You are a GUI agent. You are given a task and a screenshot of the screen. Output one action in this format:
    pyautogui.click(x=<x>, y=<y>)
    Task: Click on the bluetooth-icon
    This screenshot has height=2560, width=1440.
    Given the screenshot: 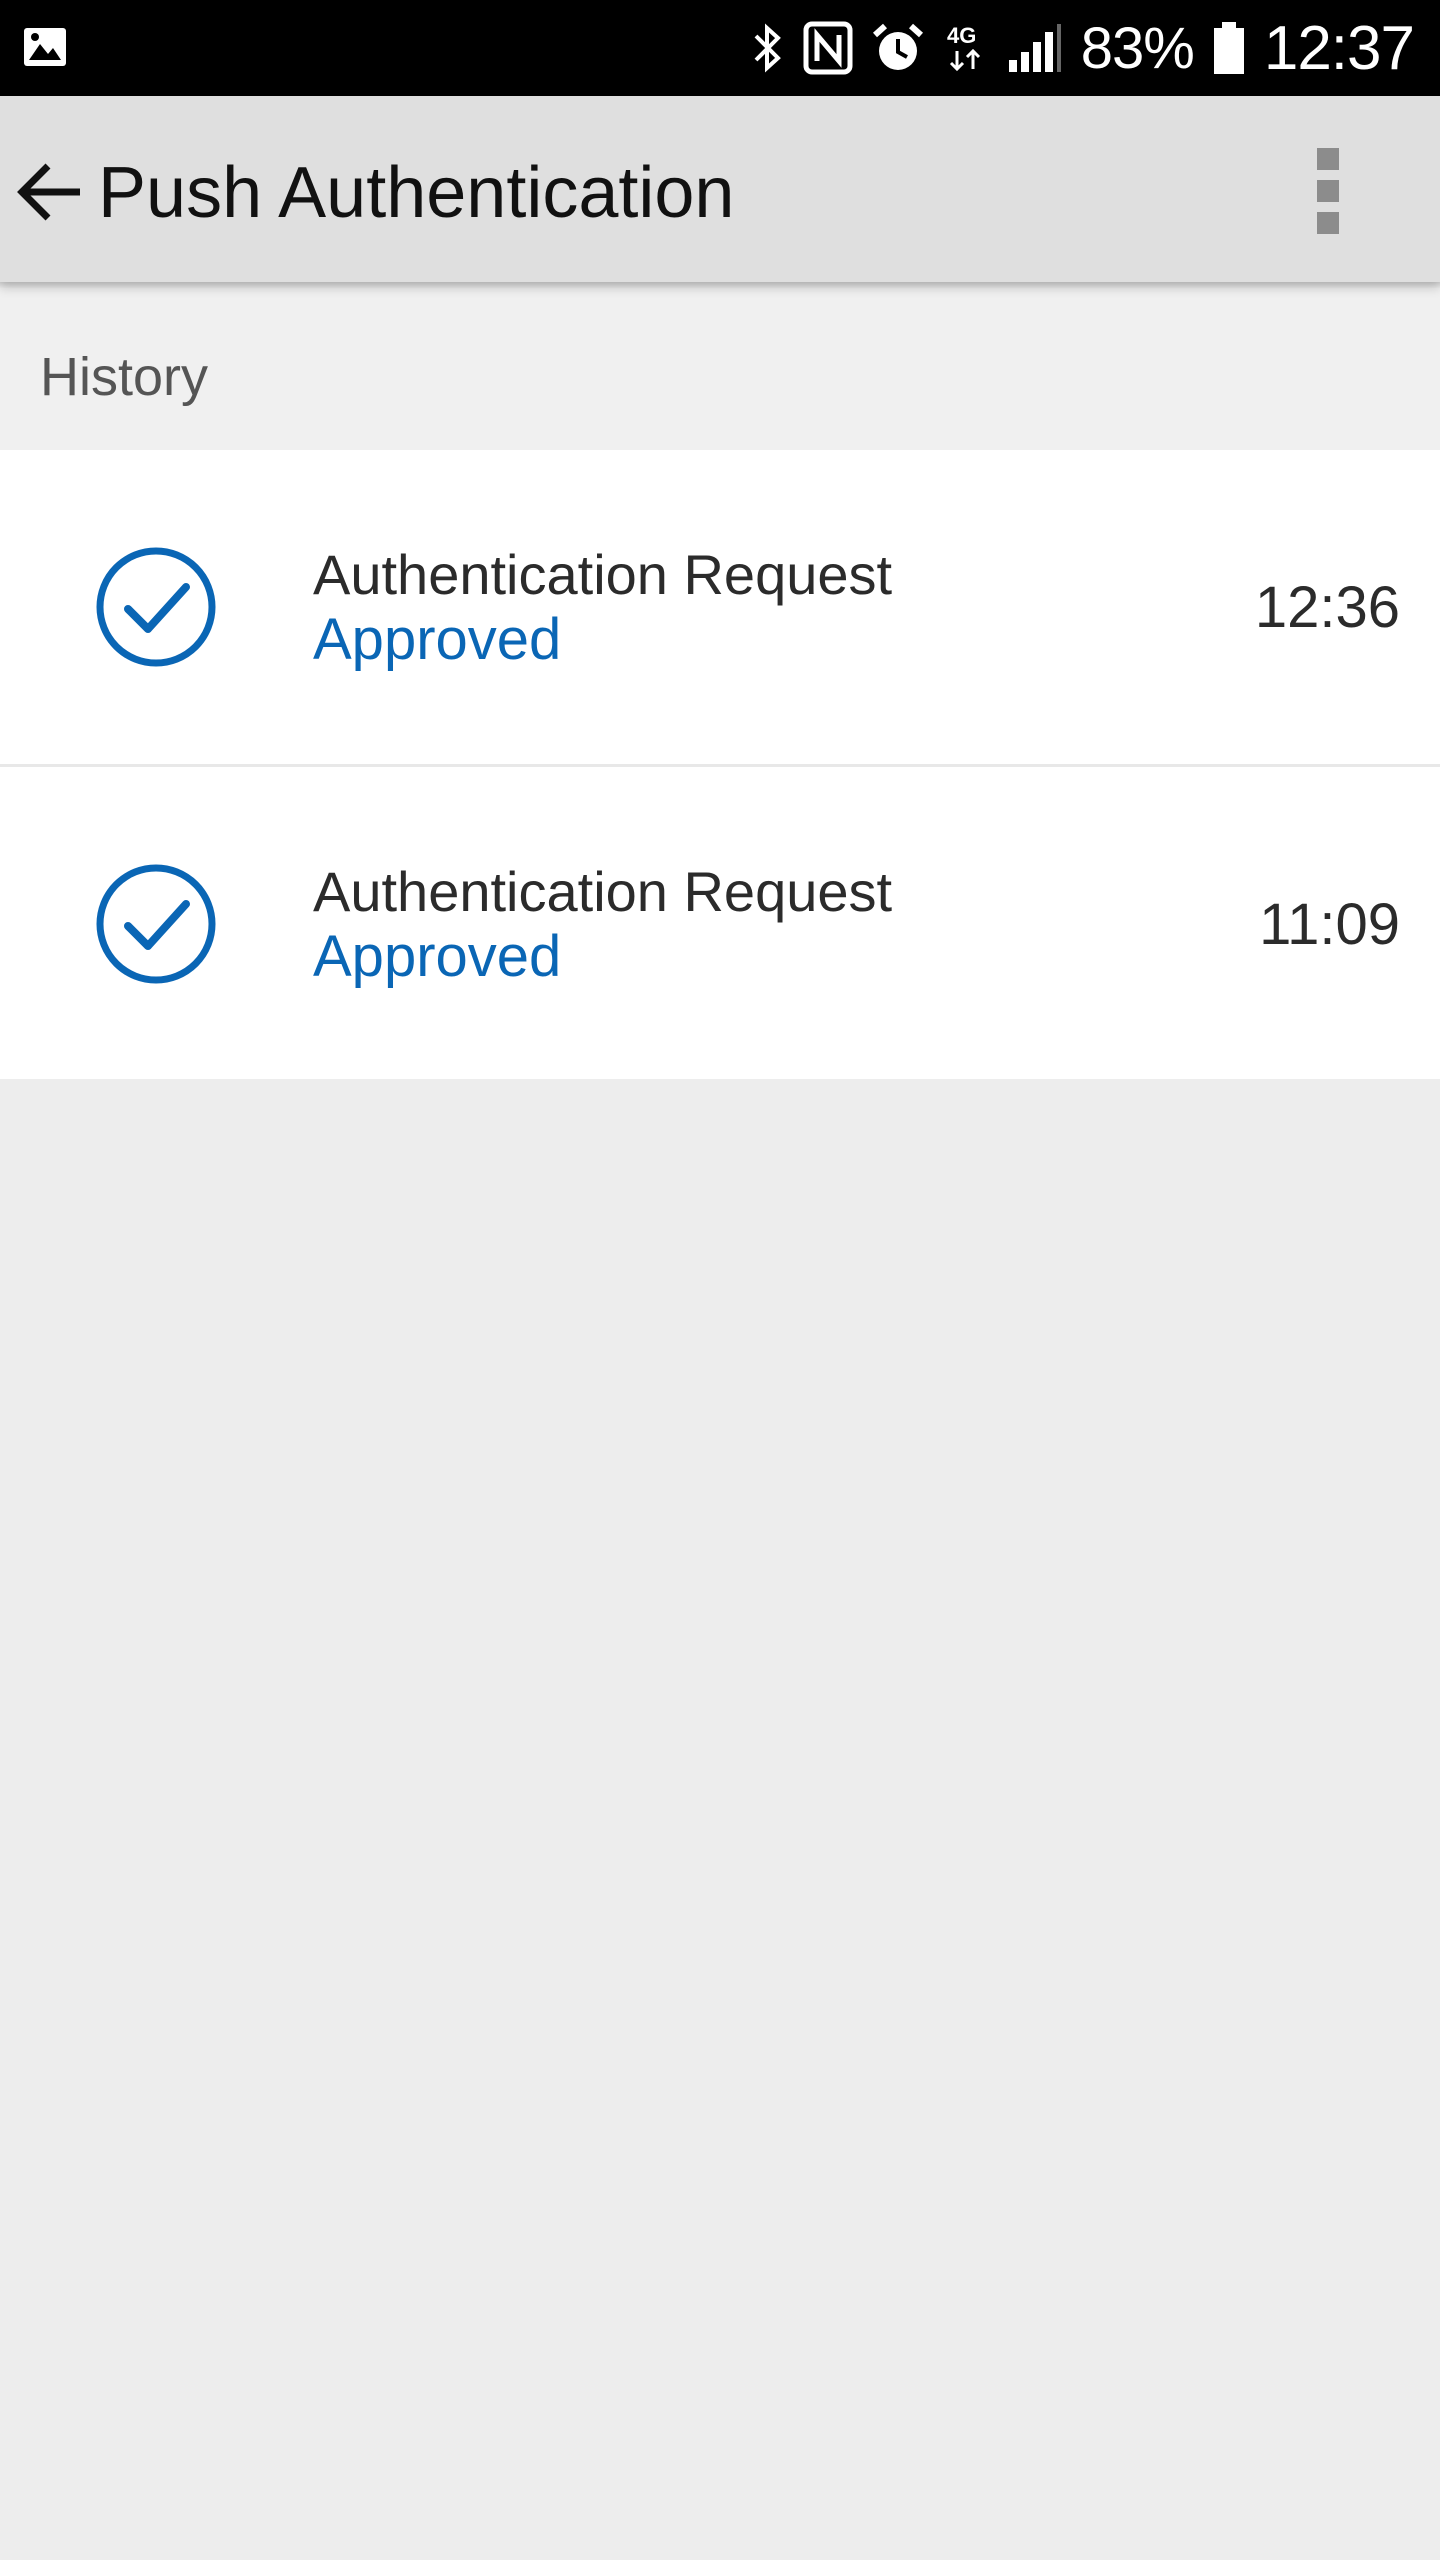 What is the action you would take?
    pyautogui.click(x=767, y=48)
    